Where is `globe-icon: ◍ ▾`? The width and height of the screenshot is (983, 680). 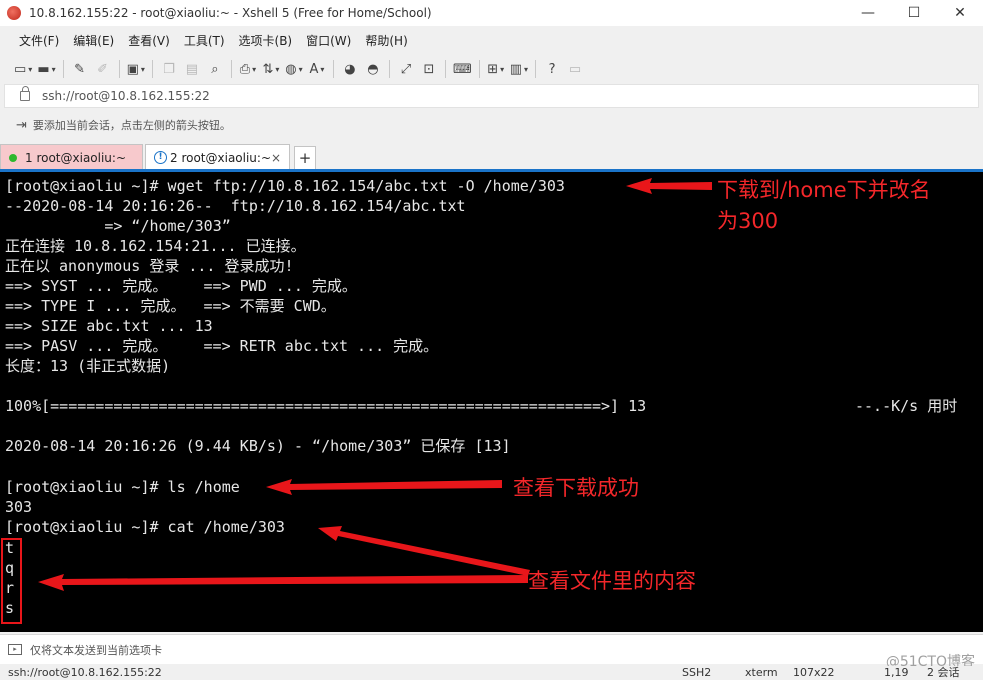 globe-icon: ◍ ▾ is located at coordinates (294, 69).